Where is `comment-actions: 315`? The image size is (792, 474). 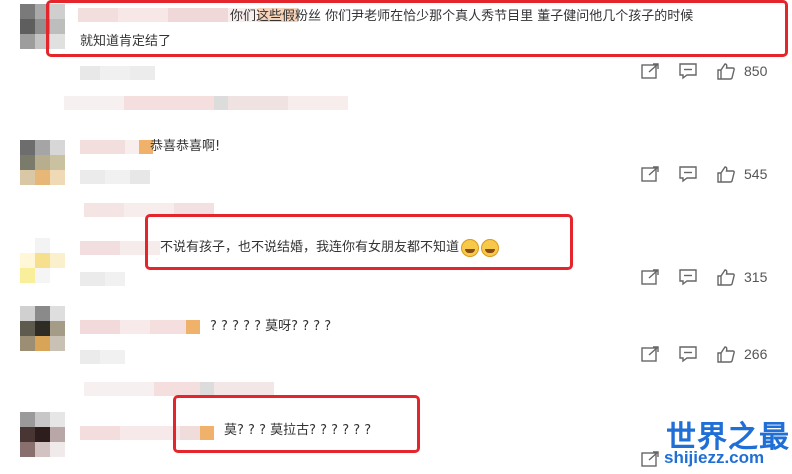 comment-actions: 315 is located at coordinates (703, 277).